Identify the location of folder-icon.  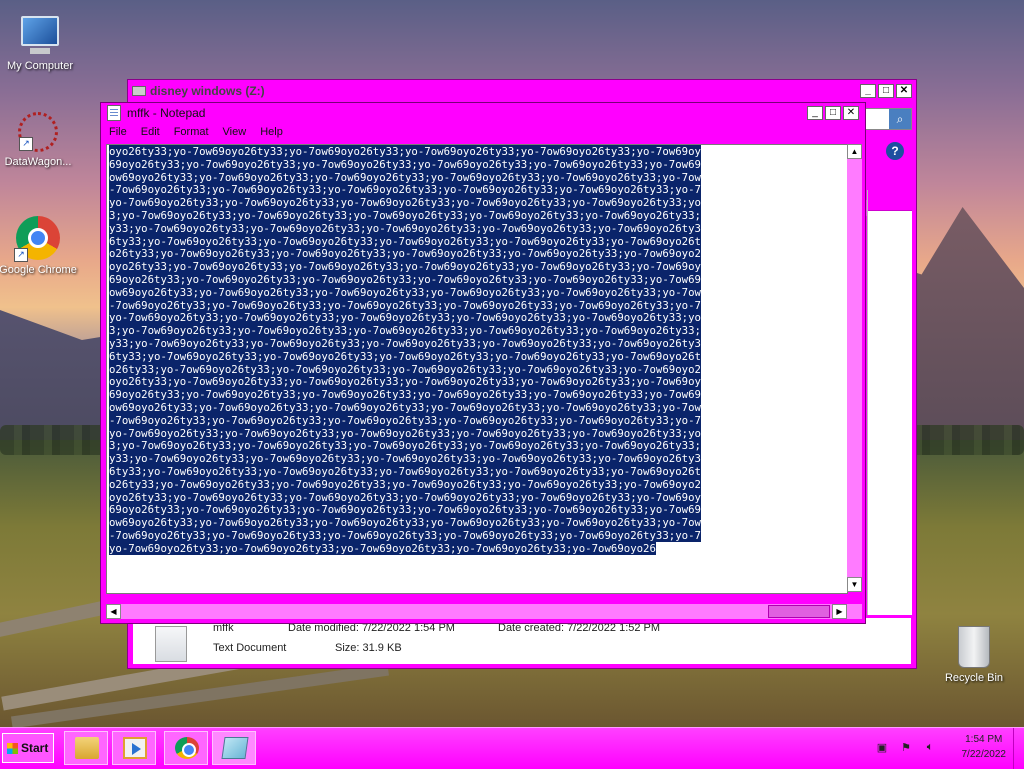
(87, 748).